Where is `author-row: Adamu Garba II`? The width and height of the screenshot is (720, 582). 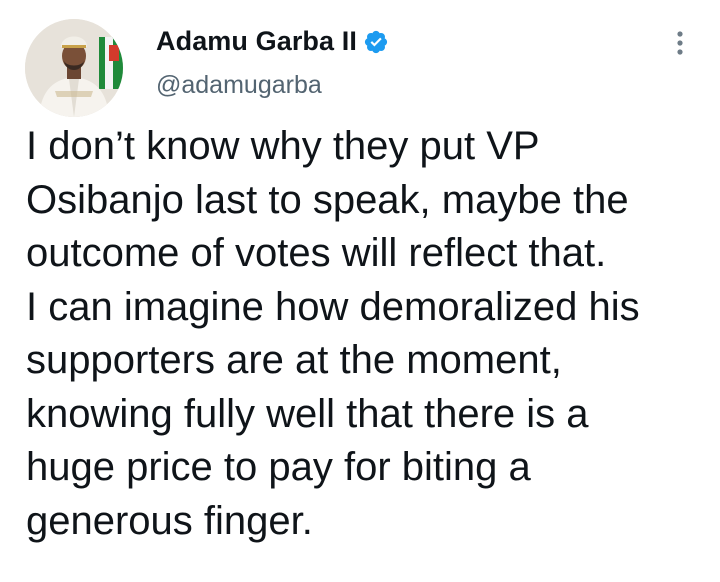
author-row: Adamu Garba II is located at coordinates (272, 41).